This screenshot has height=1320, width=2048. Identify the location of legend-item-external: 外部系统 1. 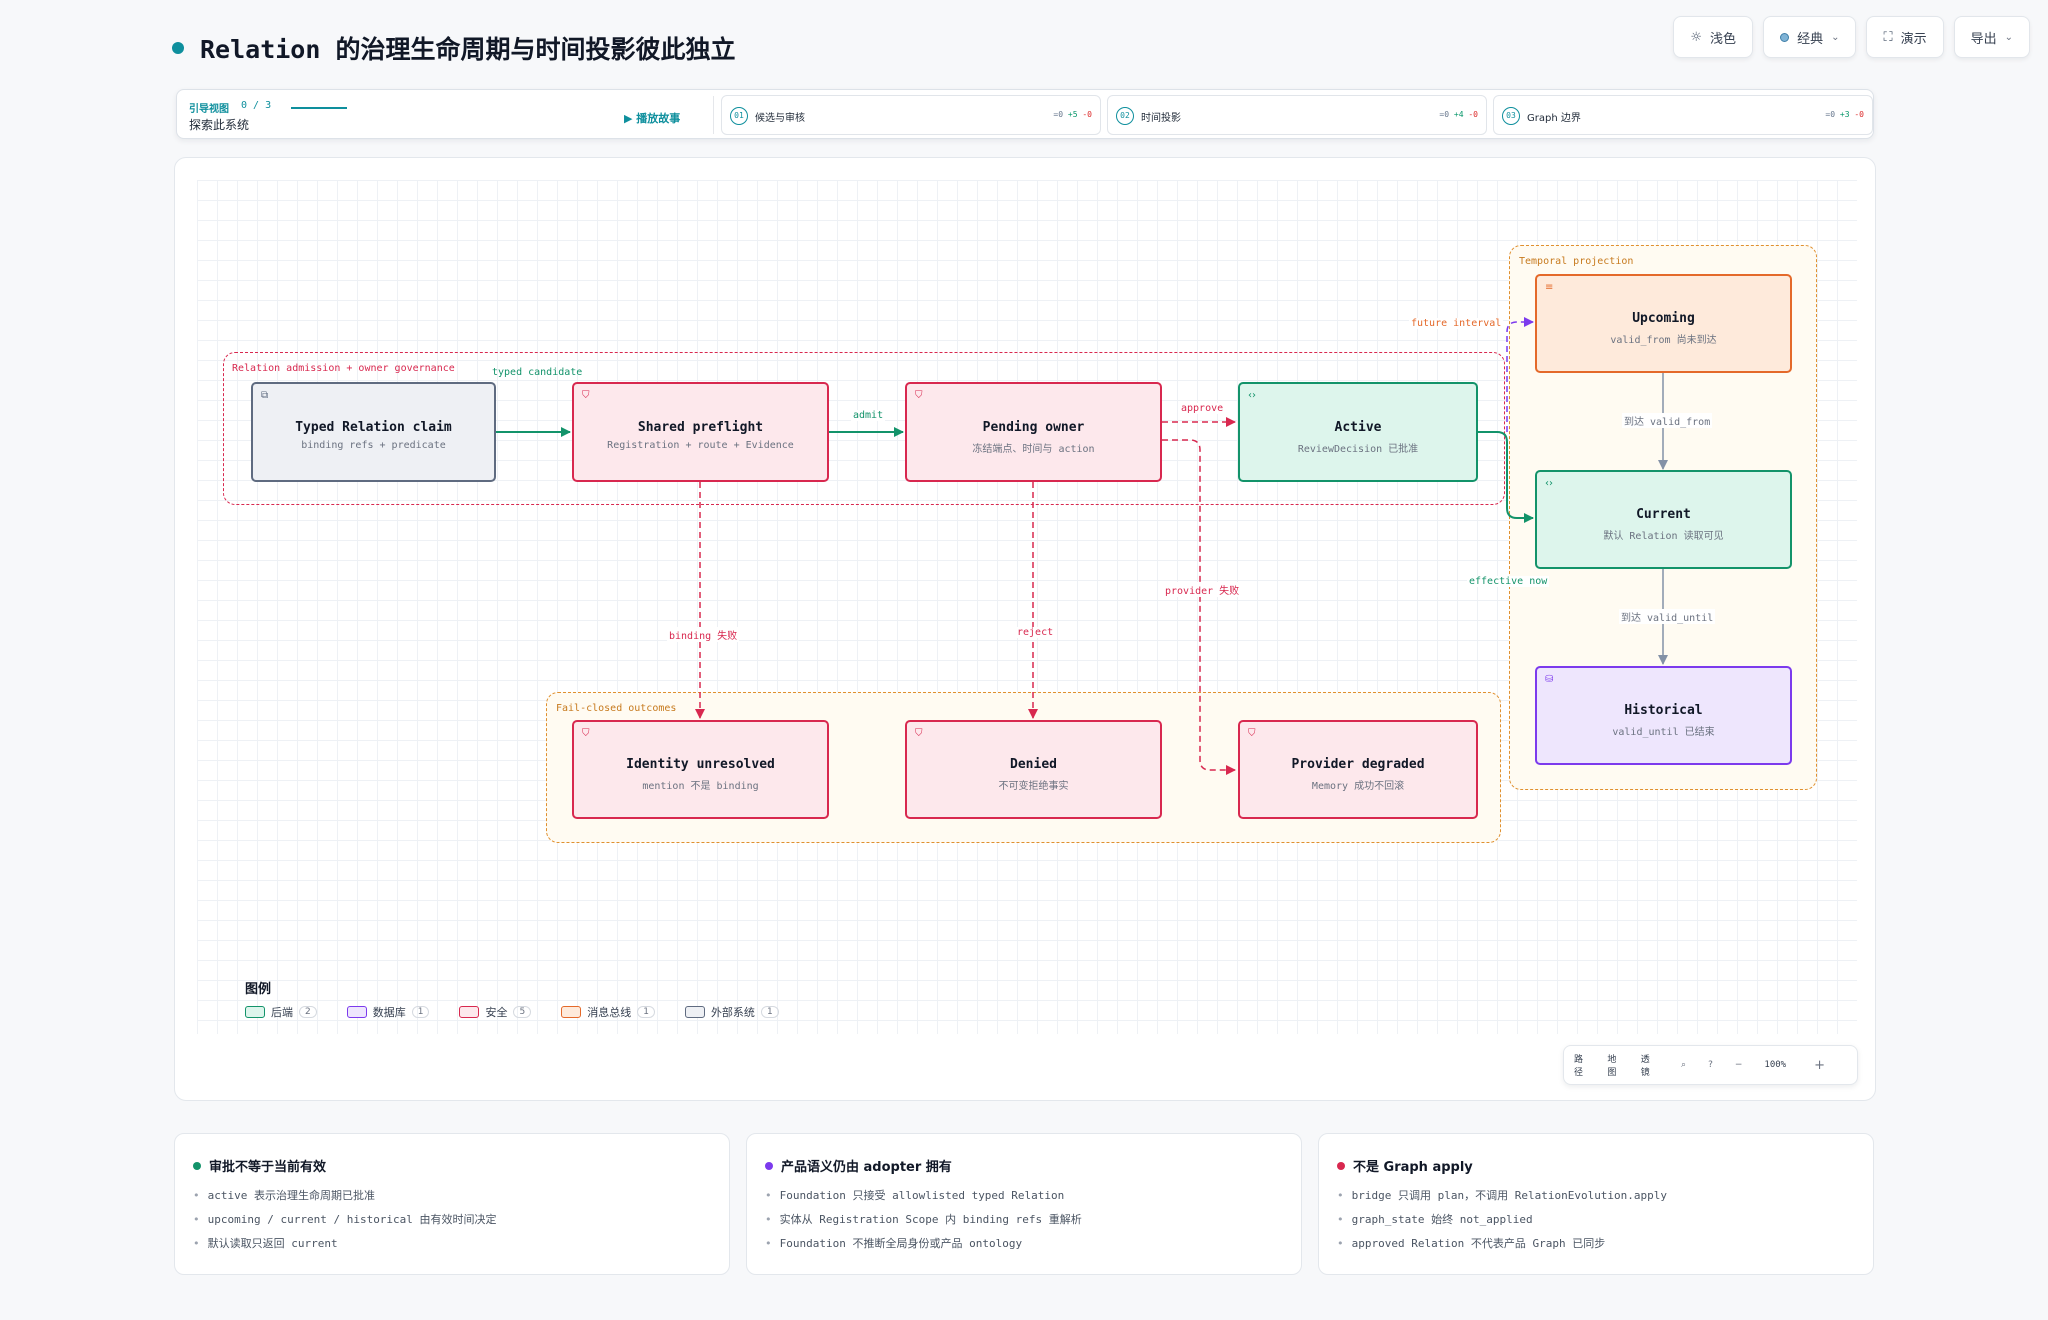
(731, 1012).